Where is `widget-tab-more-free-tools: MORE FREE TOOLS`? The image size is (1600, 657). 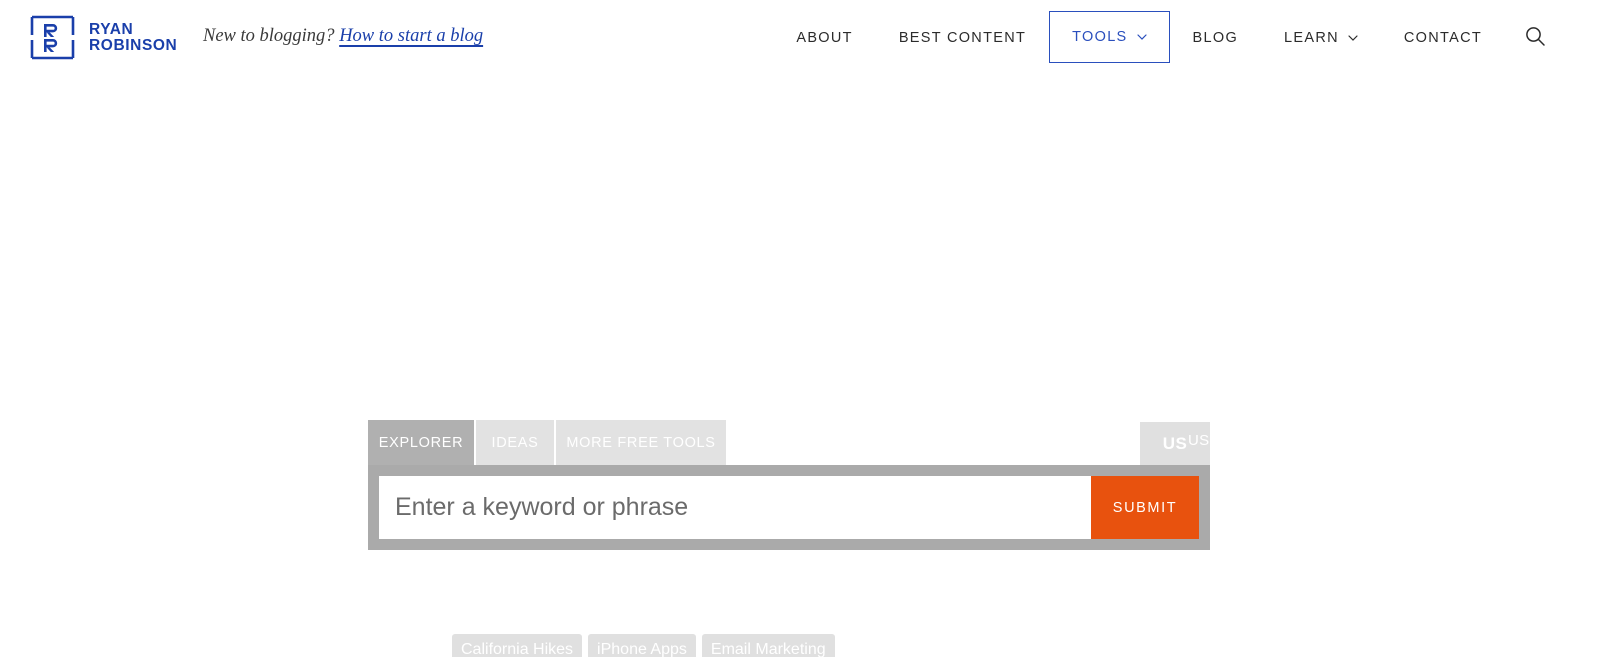
widget-tab-more-free-tools: MORE FREE TOOLS is located at coordinates (641, 442).